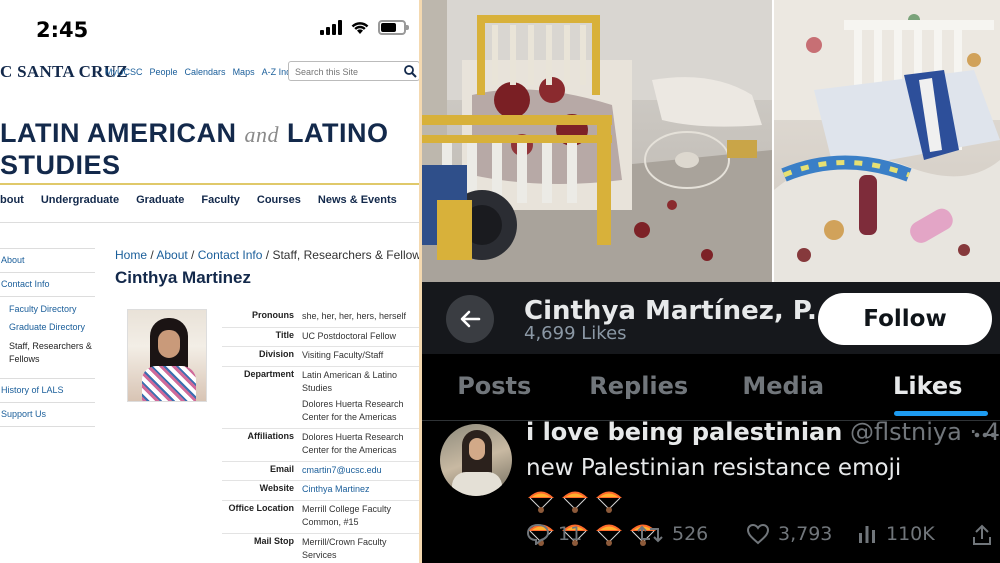 The height and width of the screenshot is (563, 1000). I want to click on reply-icon, so click(538, 534).